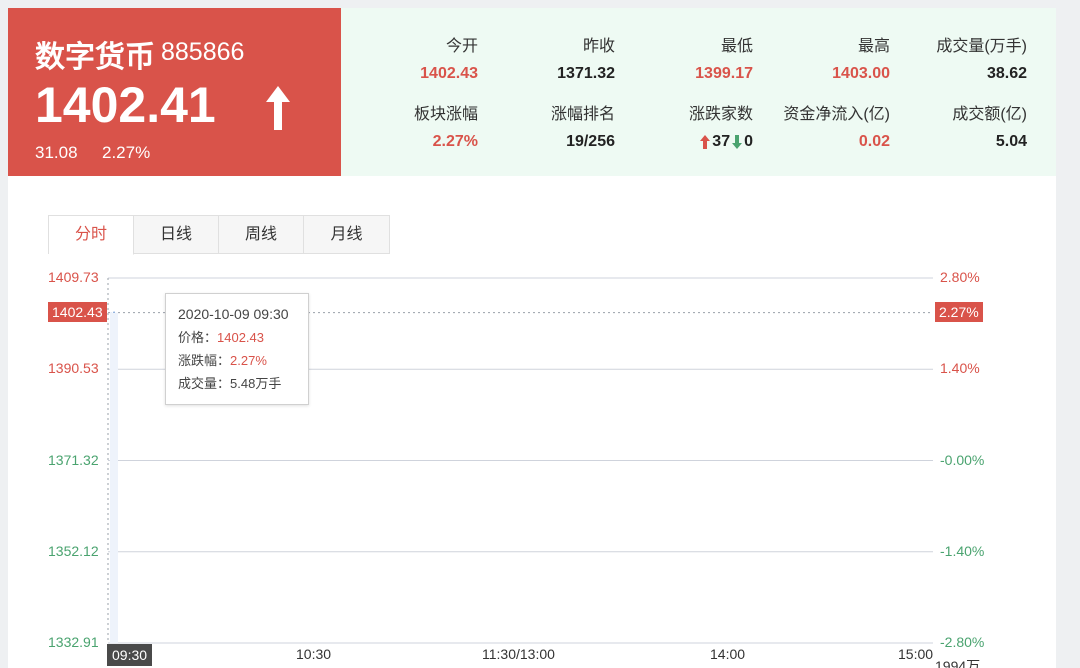 The image size is (1080, 668). What do you see at coordinates (962, 550) in the screenshot?
I see `y-right-tick-label: -1.40%` at bounding box center [962, 550].